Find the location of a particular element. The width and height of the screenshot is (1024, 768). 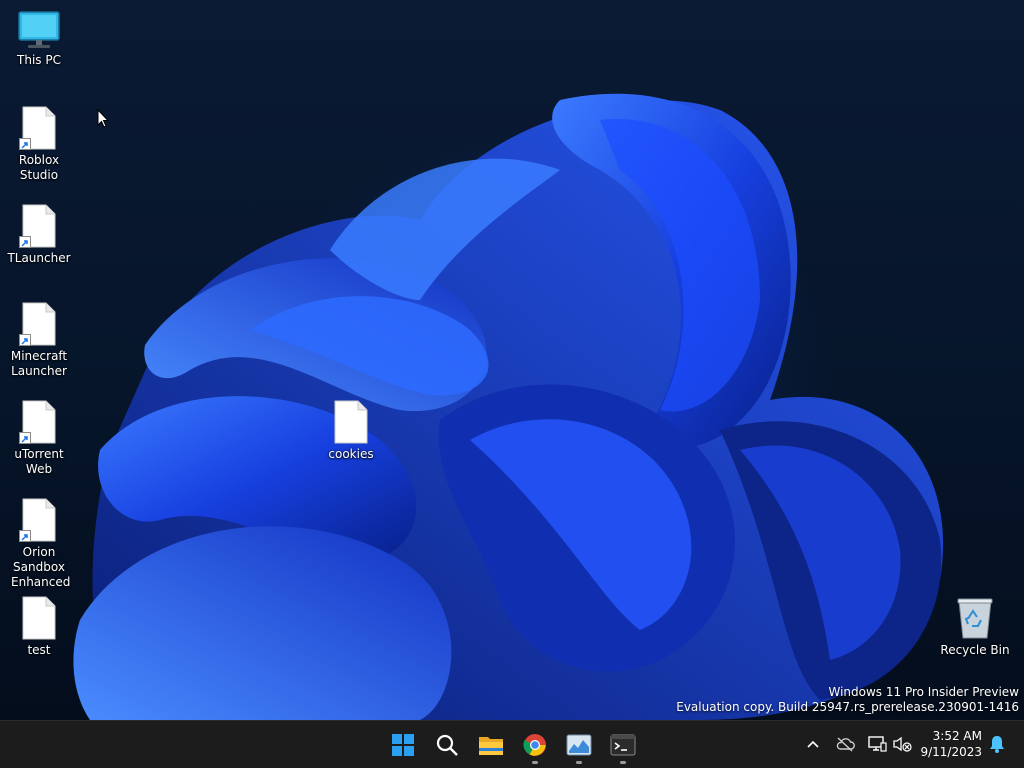

desktop-icon-label: test is located at coordinates (39, 650).